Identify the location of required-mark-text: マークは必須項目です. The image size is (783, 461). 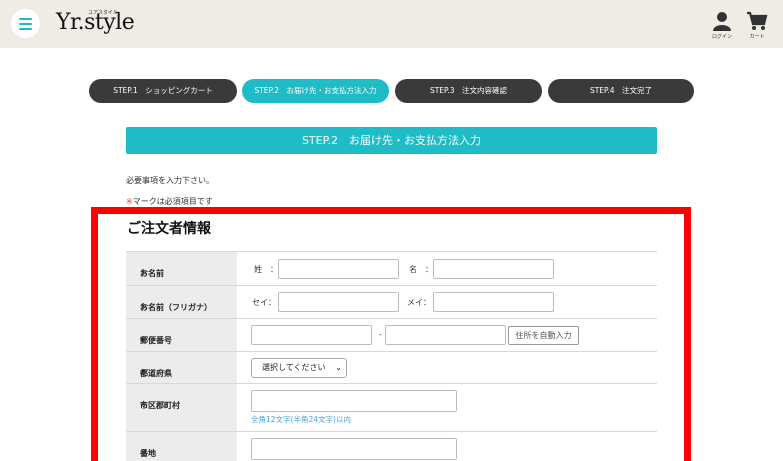
(172, 201).